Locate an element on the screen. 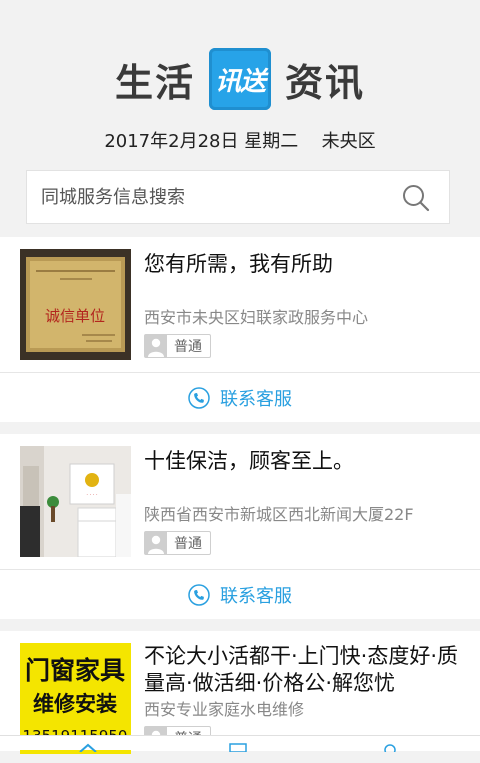 The width and height of the screenshot is (480, 763). listing-thumbnail: 诚信单位 is located at coordinates (75, 304).